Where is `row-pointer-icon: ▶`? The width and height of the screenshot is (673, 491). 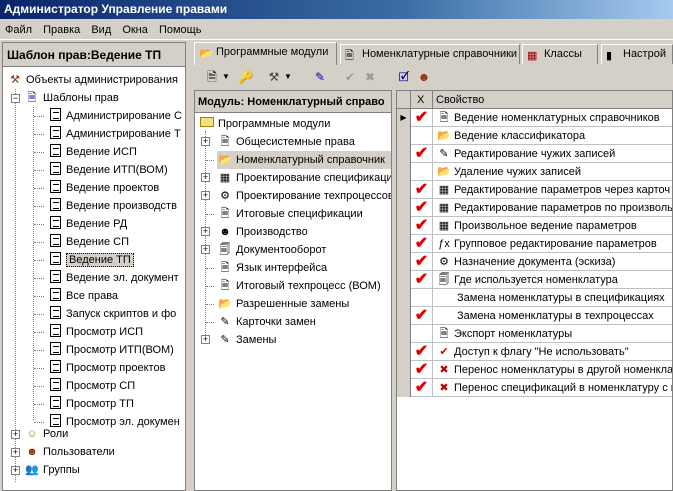
row-pointer-icon: ▶ is located at coordinates (404, 118).